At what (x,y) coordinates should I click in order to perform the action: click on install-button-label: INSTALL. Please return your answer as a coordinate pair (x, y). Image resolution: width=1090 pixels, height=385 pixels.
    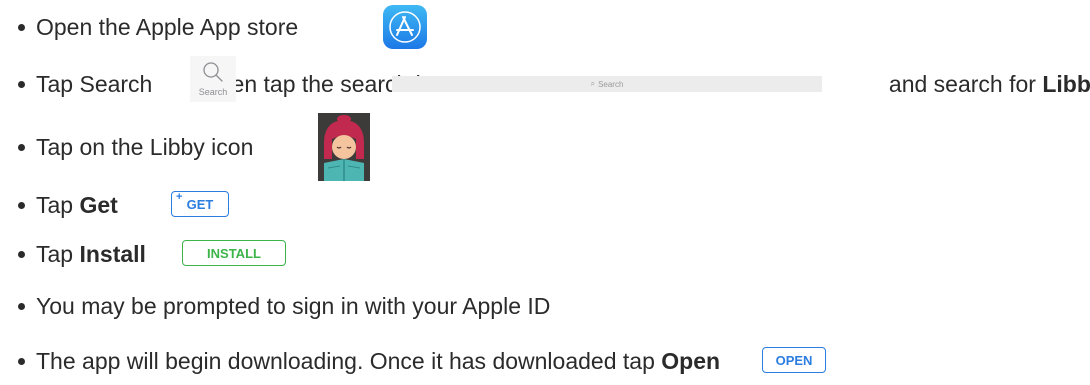
    Looking at the image, I should click on (234, 253).